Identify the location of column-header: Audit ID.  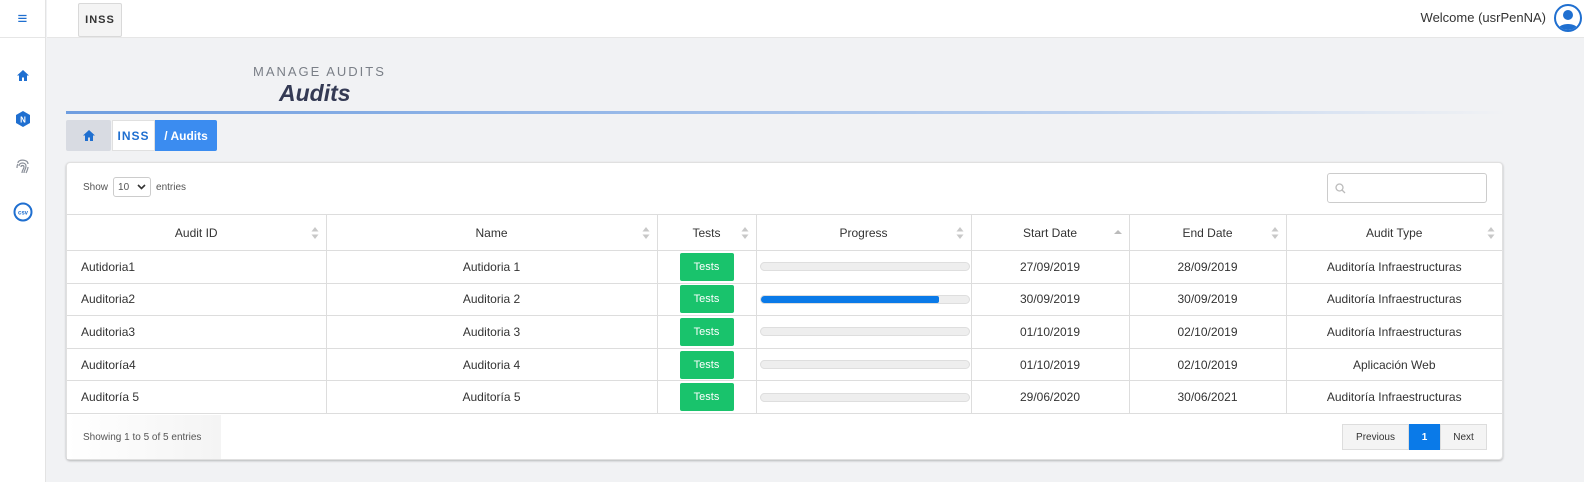
(197, 232).